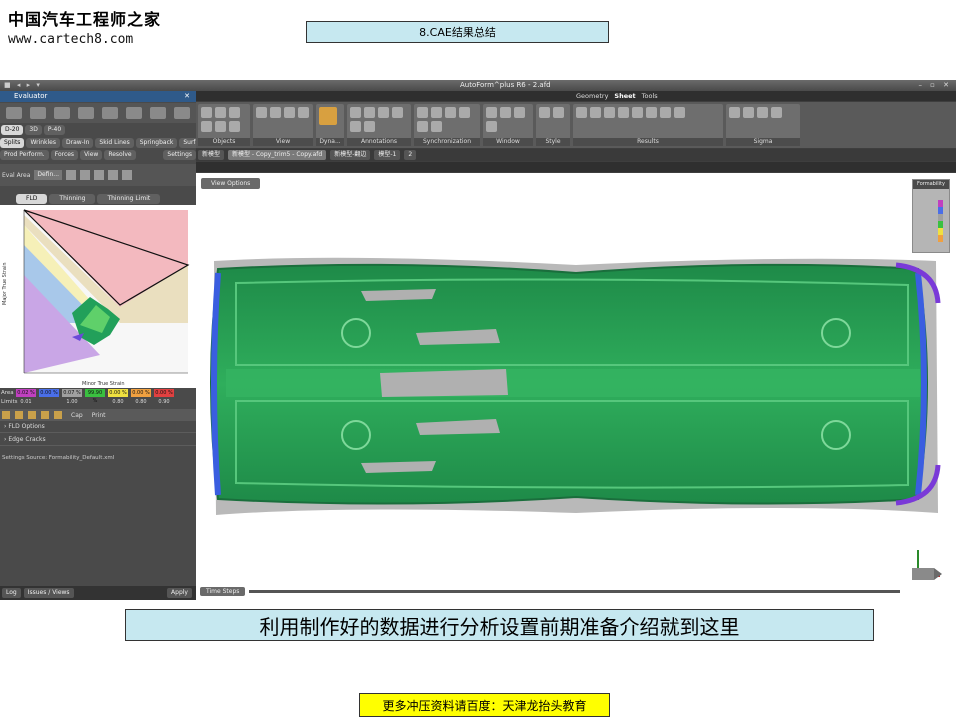  Describe the element at coordinates (187, 96) in the screenshot. I see `close-icon: ✕` at that location.